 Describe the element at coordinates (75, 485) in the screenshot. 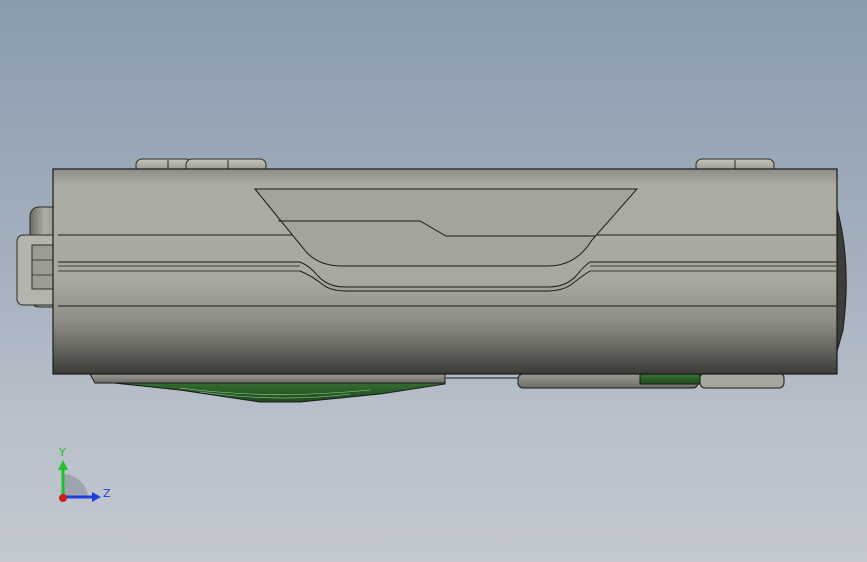

I see `triad-plane-fill` at that location.